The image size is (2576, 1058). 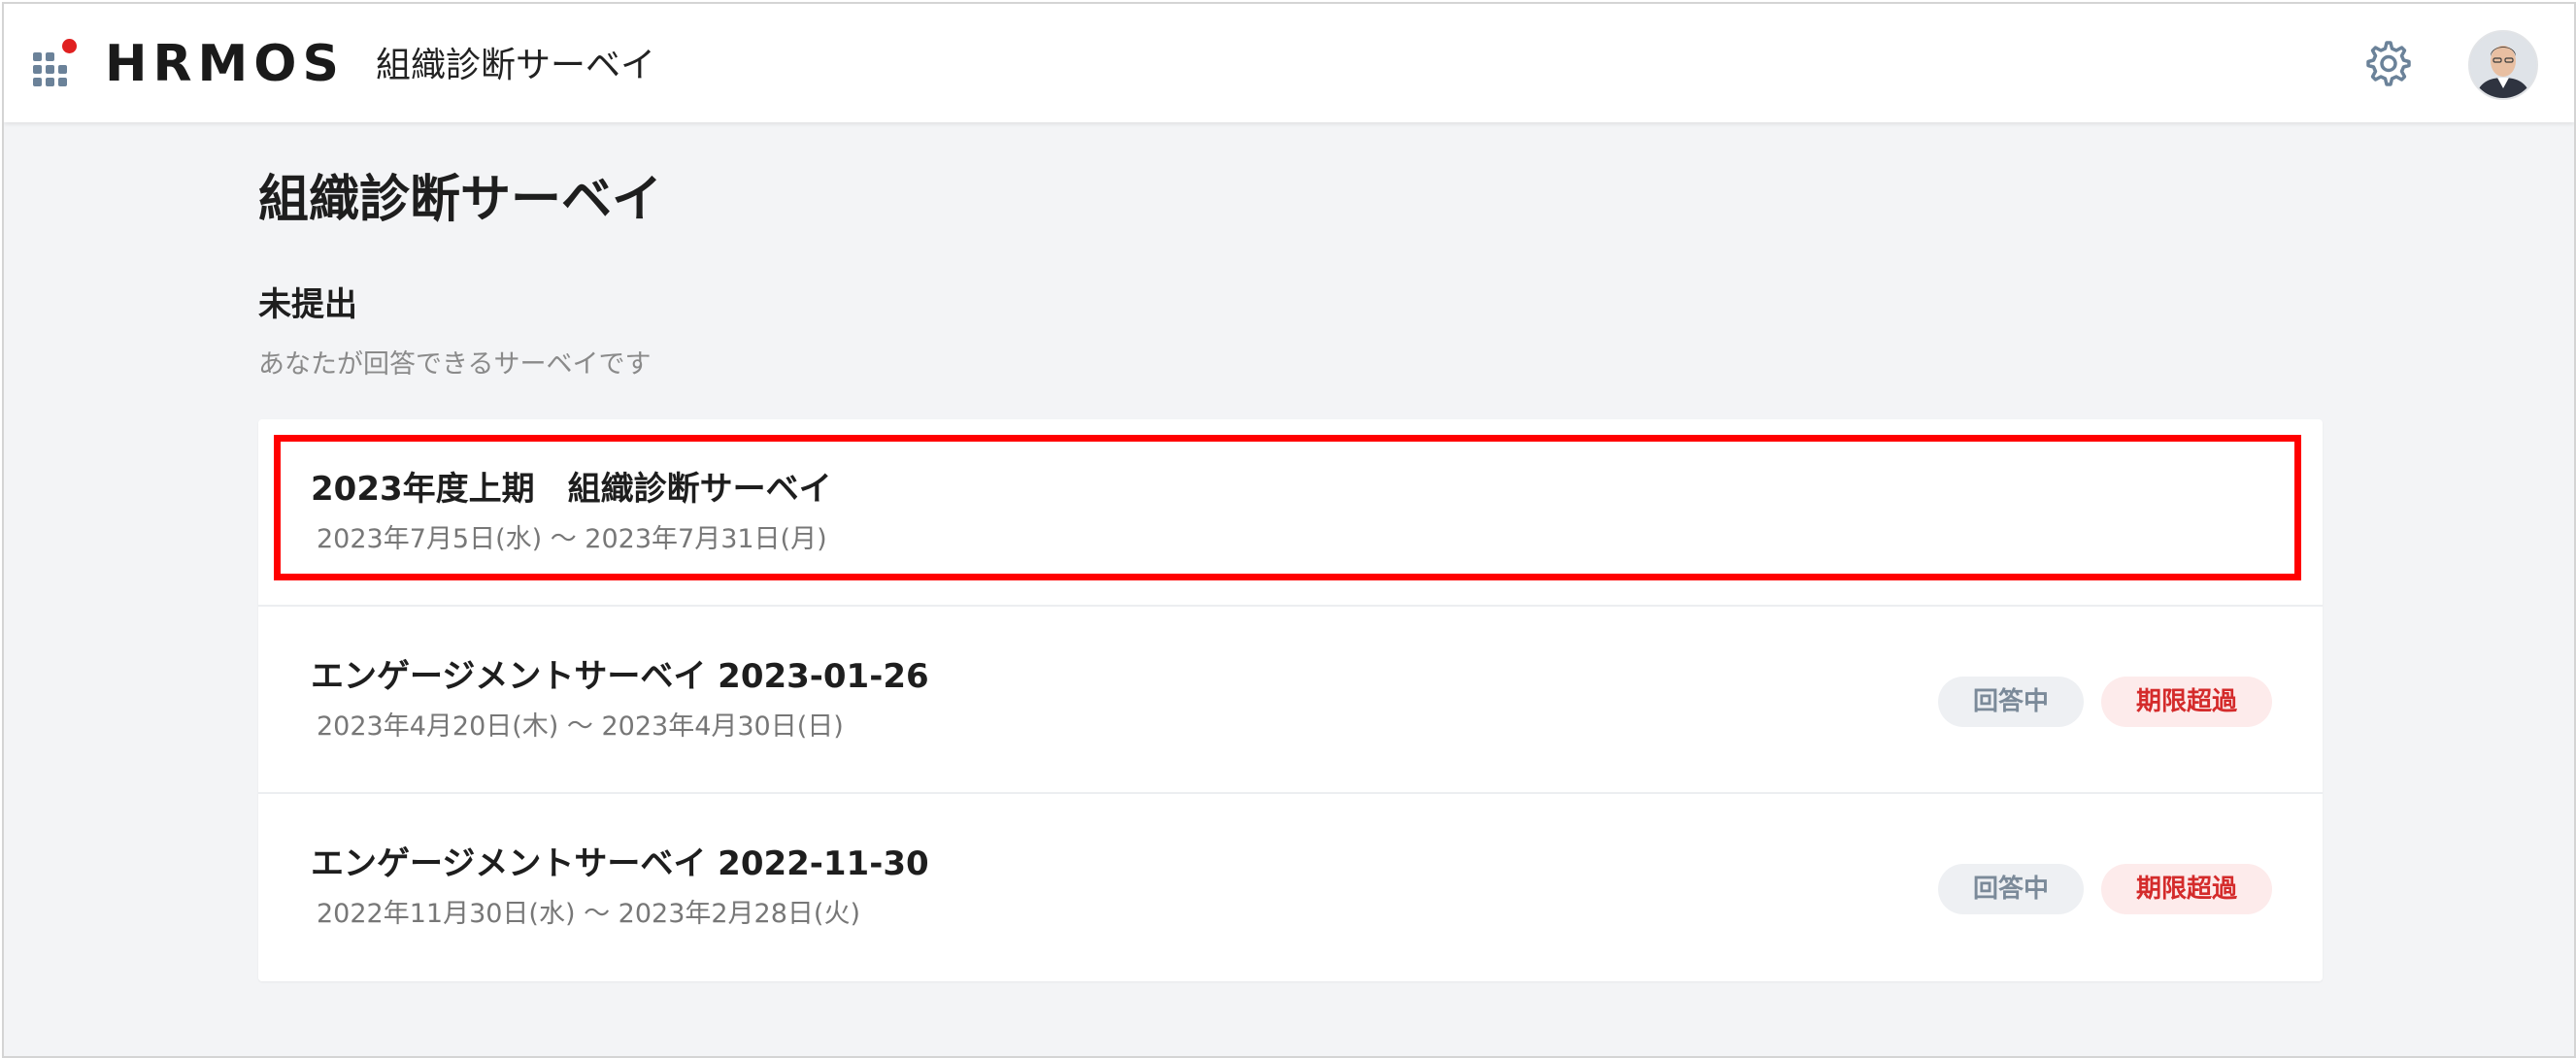 What do you see at coordinates (589, 914) in the screenshot?
I see `survey-period: 2022年11月30日(水) 〜 2023年2月28日(火)` at bounding box center [589, 914].